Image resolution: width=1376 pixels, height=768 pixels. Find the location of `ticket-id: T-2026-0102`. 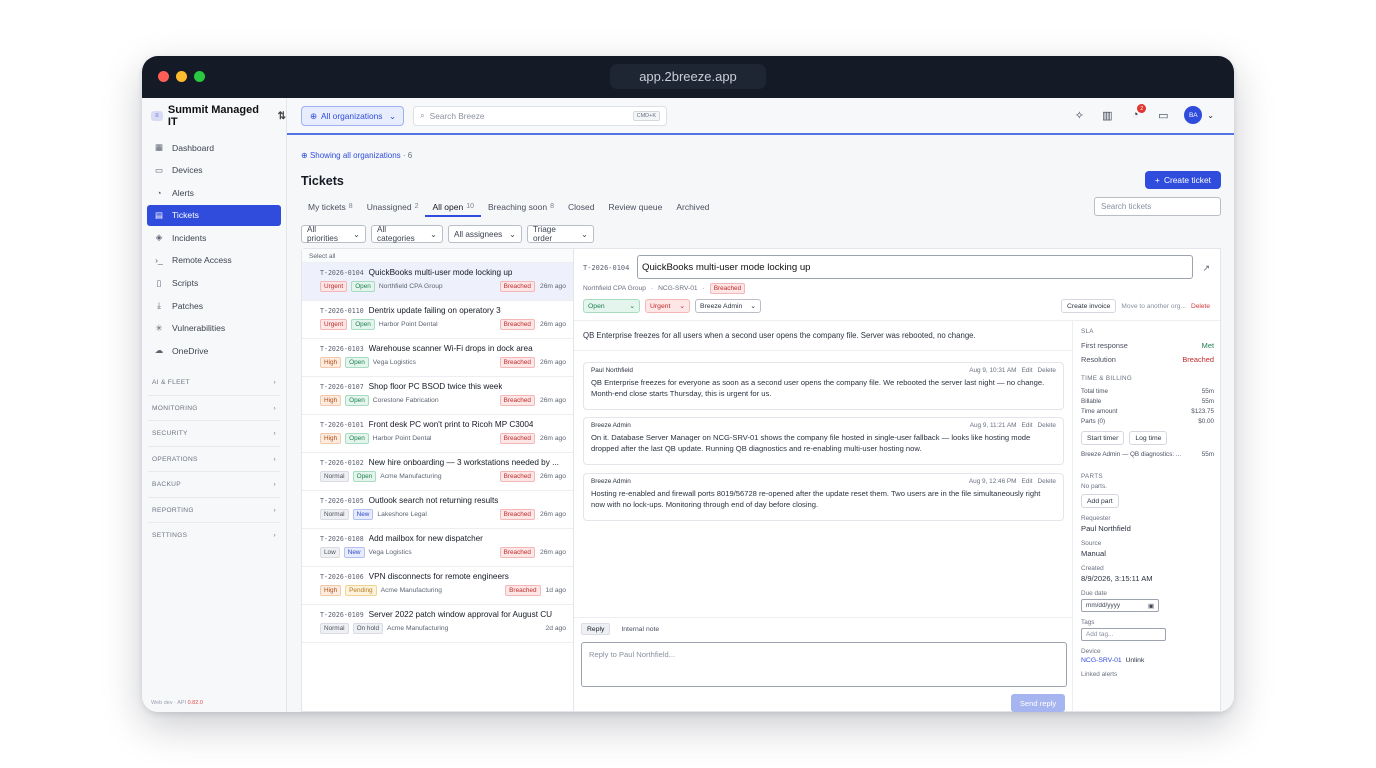

ticket-id: T-2026-0102 is located at coordinates (342, 462).